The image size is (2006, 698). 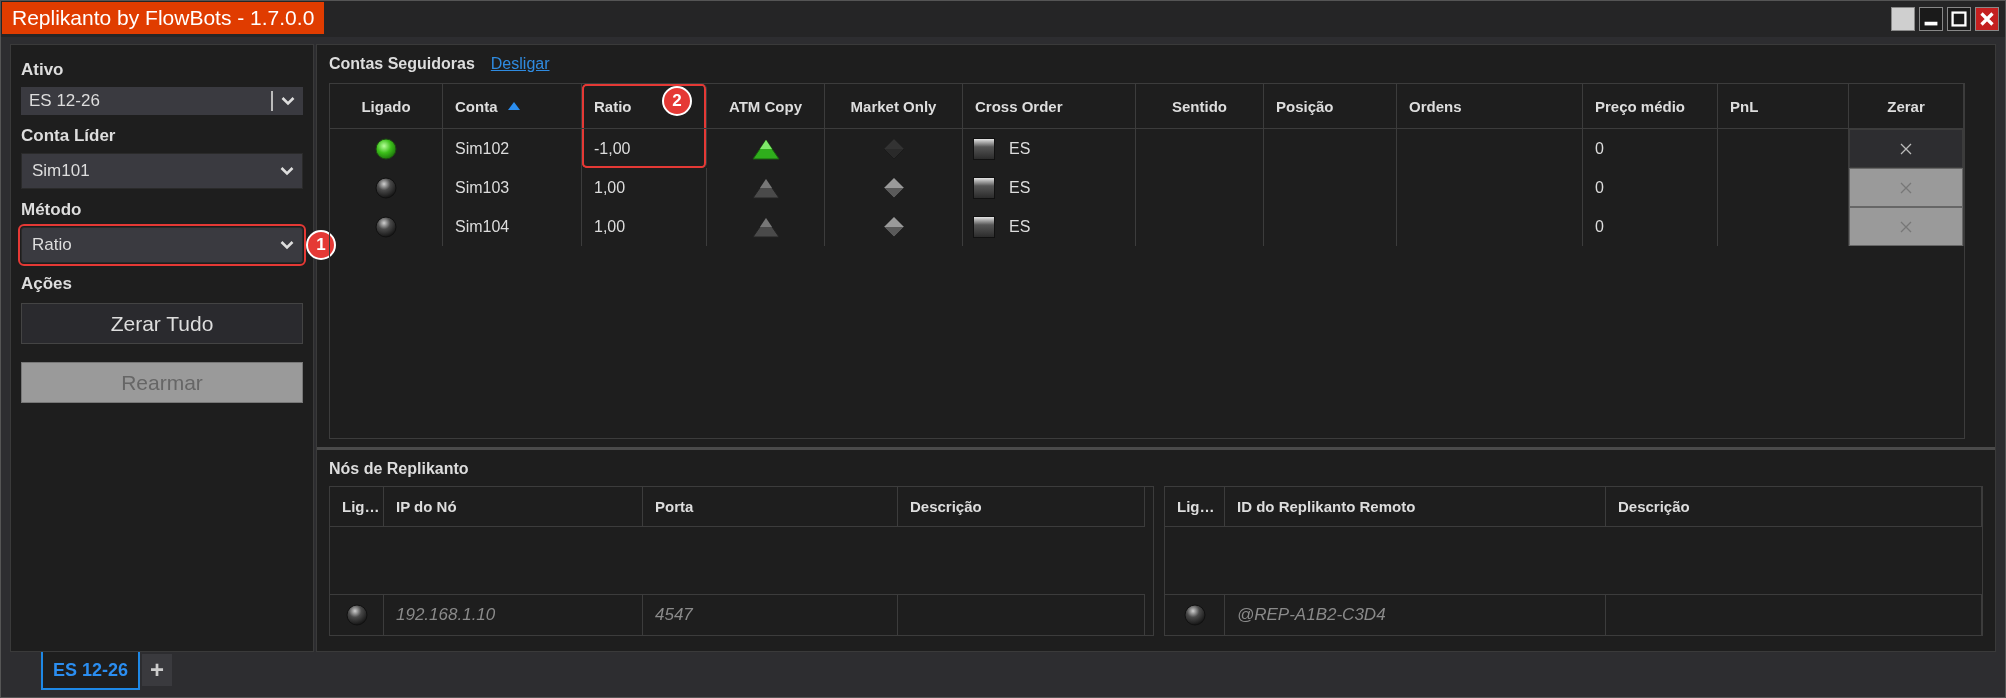 What do you see at coordinates (1415, 507) in the screenshot?
I see `column-header: ID do Replikanto Remoto` at bounding box center [1415, 507].